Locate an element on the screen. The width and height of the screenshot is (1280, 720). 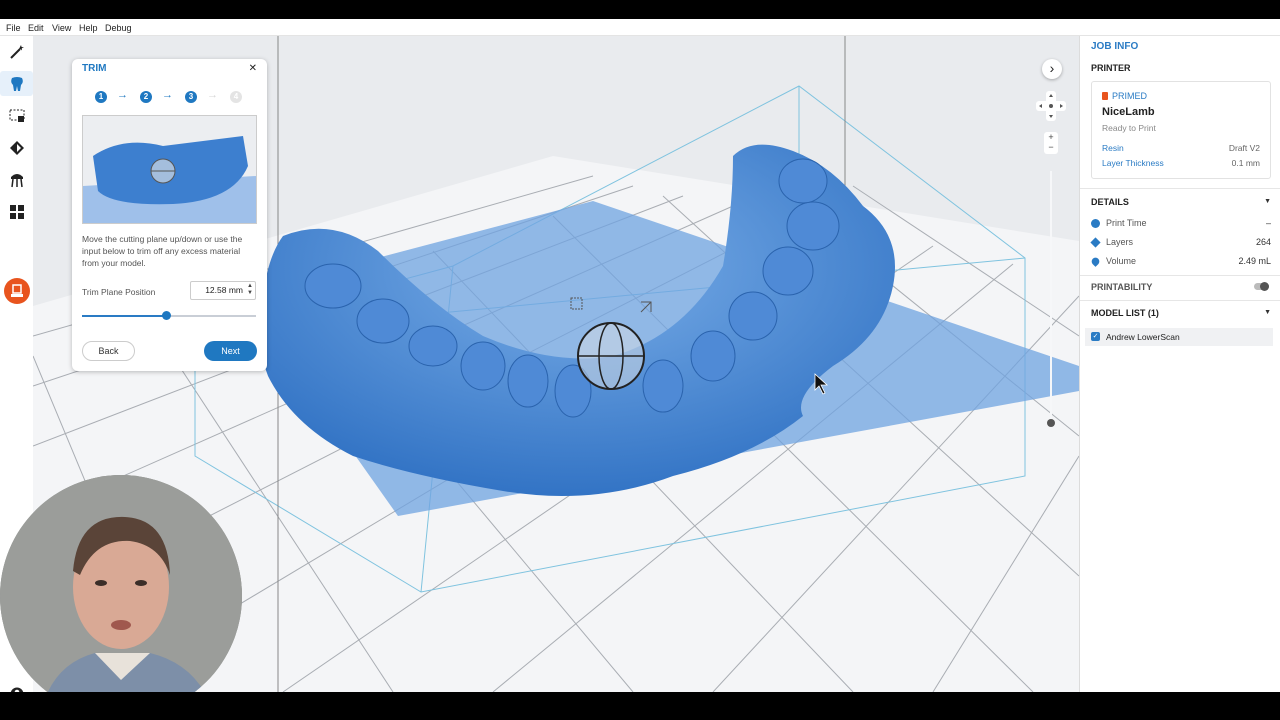
stepper-icon: ▲ ▼ is located at coordinates (250, 290).